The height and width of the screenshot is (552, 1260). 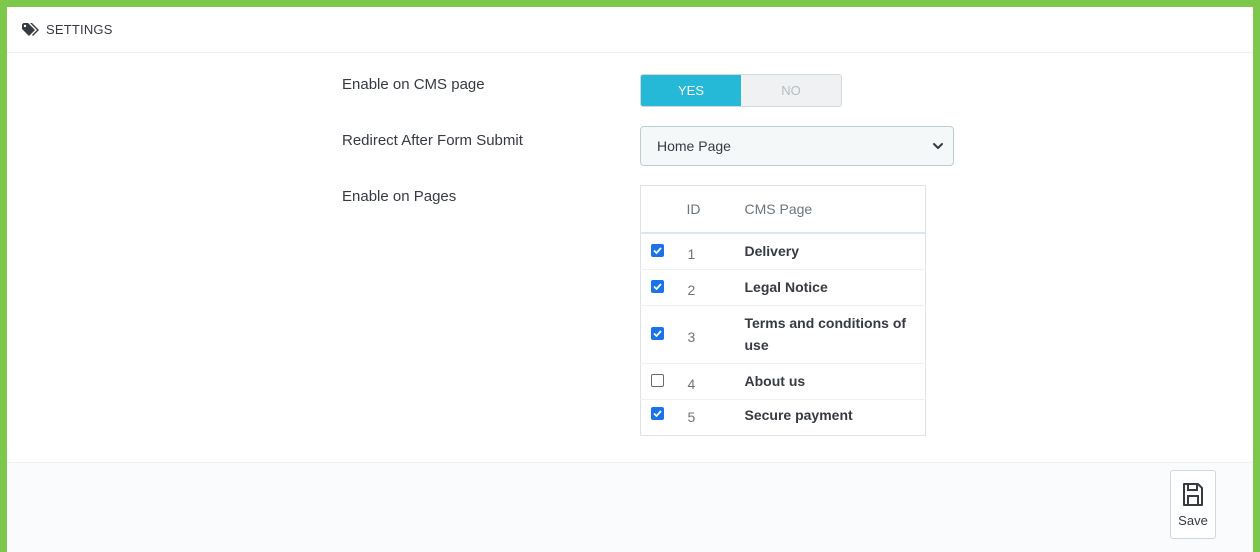 I want to click on redirect-selected-value: Home Page, so click(x=694, y=146).